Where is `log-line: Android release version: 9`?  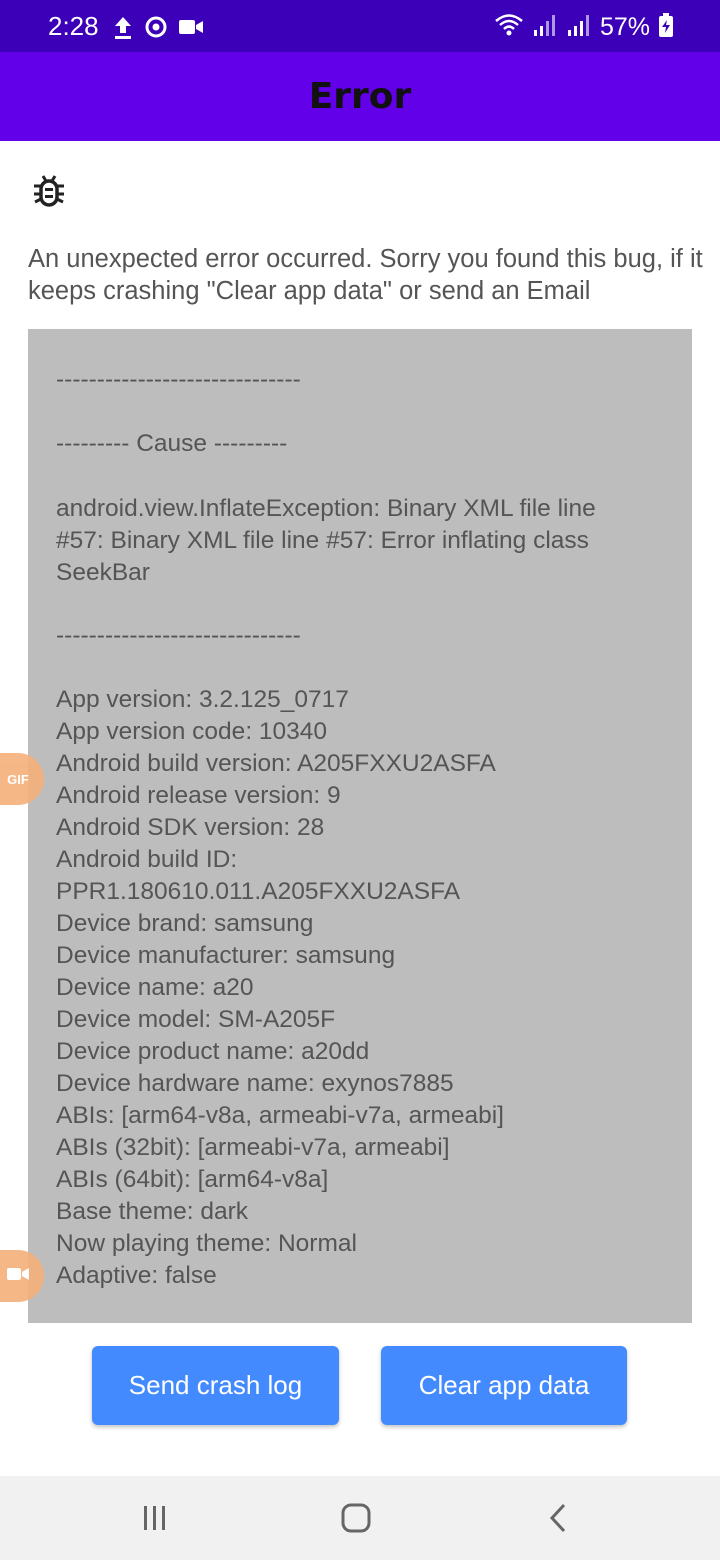
log-line: Android release version: 9 is located at coordinates (198, 795).